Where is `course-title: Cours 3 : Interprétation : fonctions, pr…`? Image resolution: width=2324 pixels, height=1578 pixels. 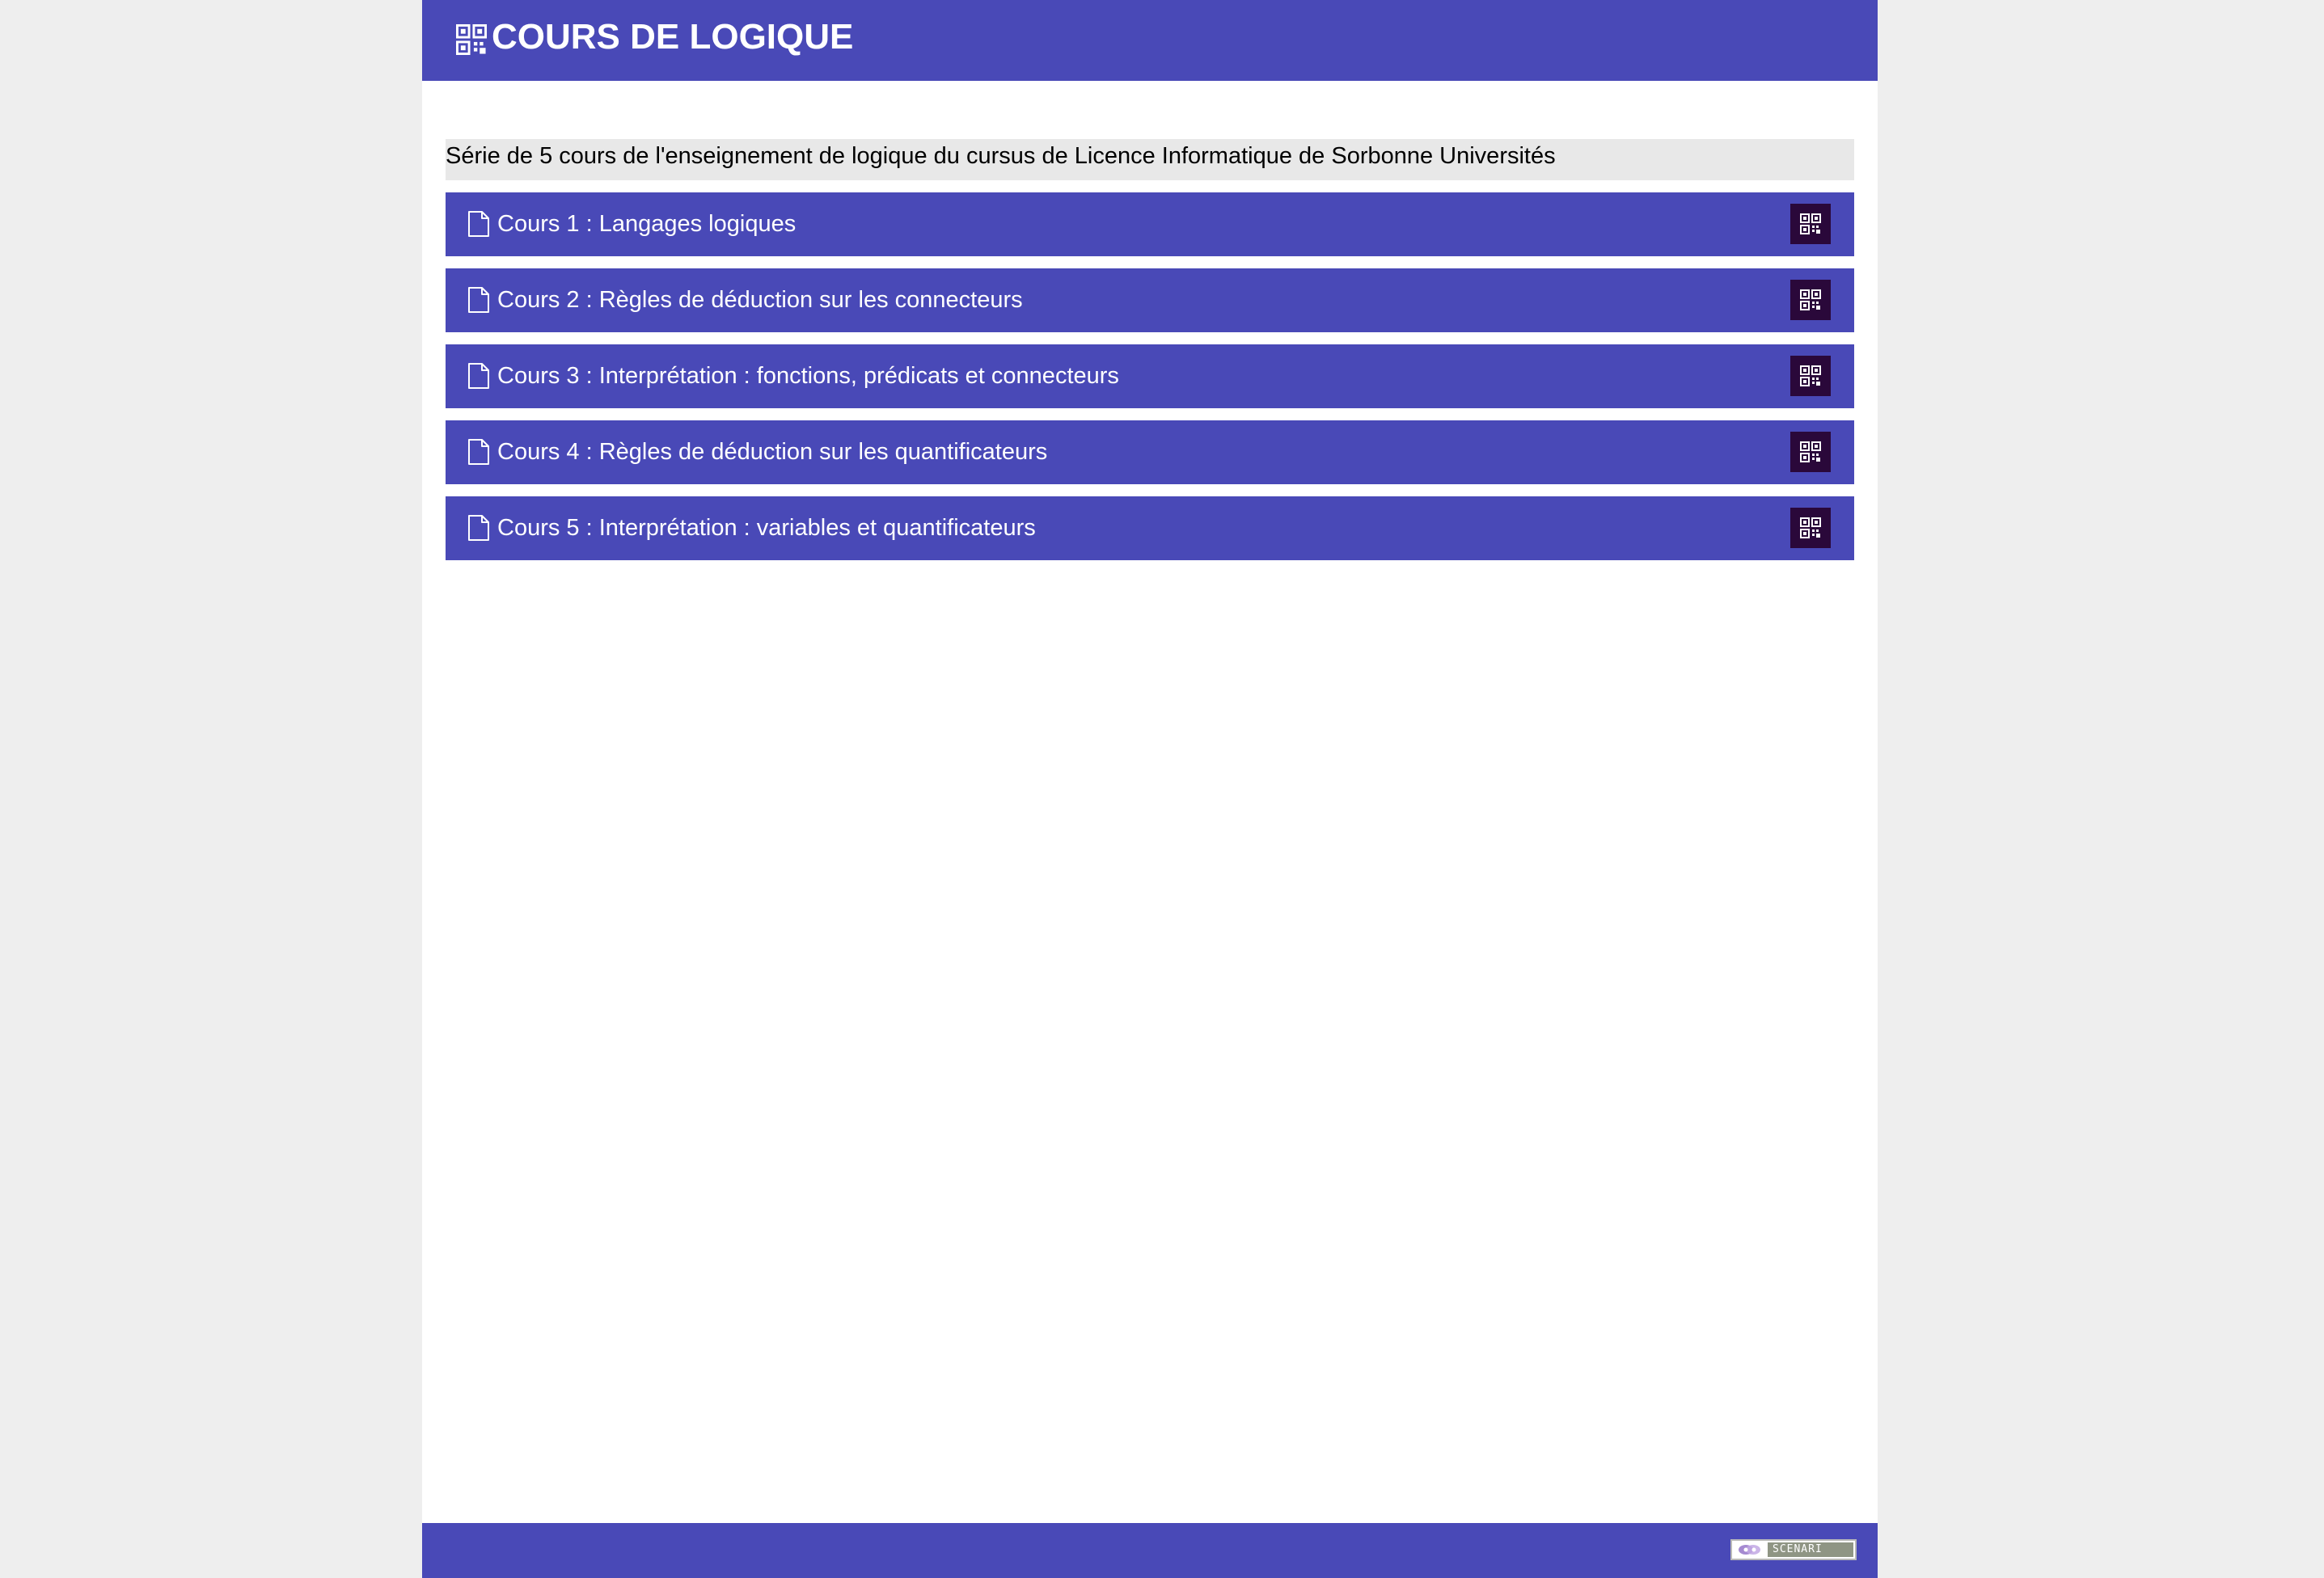
course-title: Cours 3 : Interprétation : fonctions, pr… is located at coordinates (808, 376).